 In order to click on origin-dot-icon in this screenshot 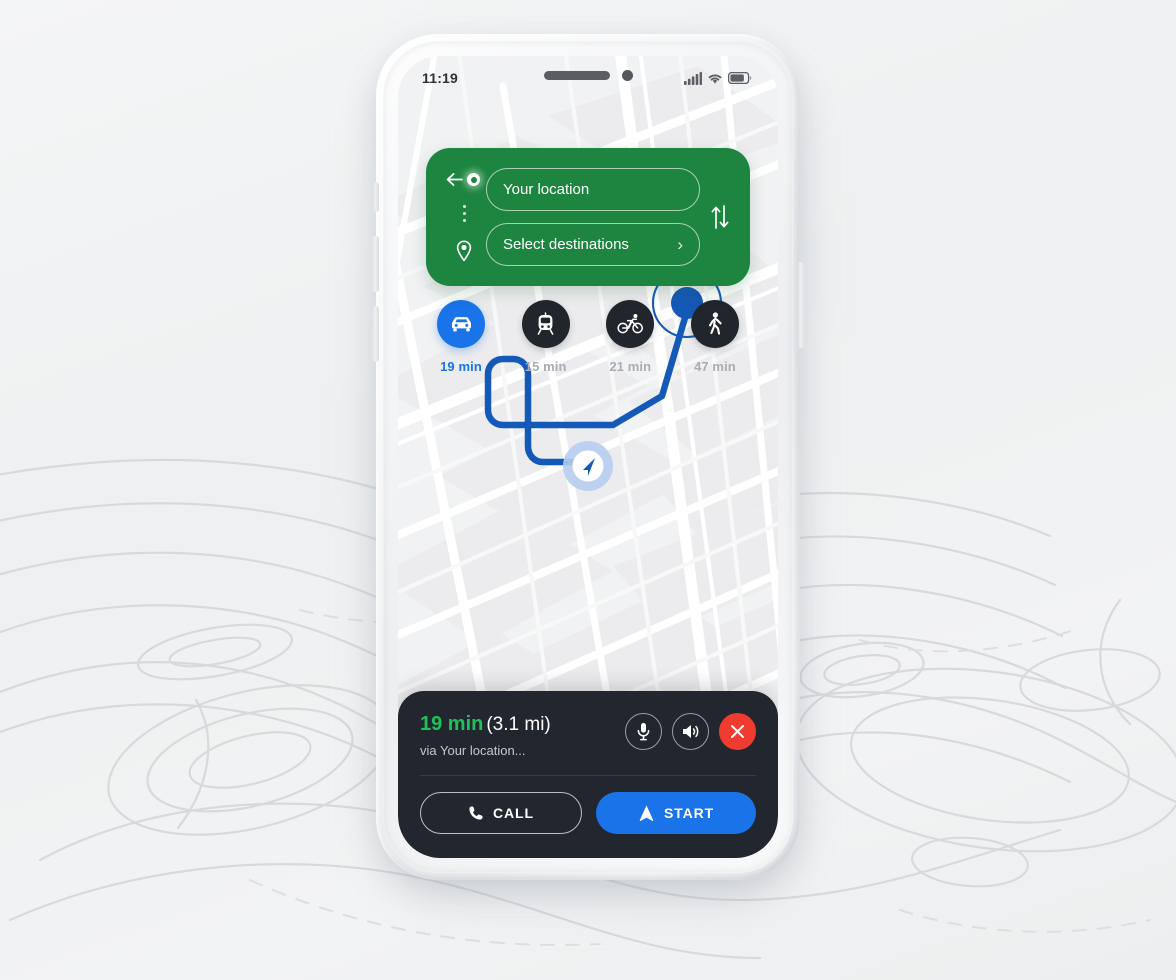, I will do `click(473, 179)`.